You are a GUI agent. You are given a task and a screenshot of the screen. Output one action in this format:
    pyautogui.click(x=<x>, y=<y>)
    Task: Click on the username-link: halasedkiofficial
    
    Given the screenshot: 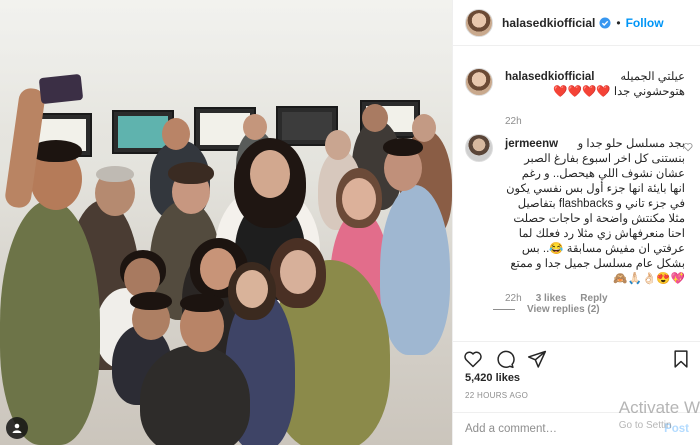 What is the action you would take?
    pyautogui.click(x=548, y=23)
    